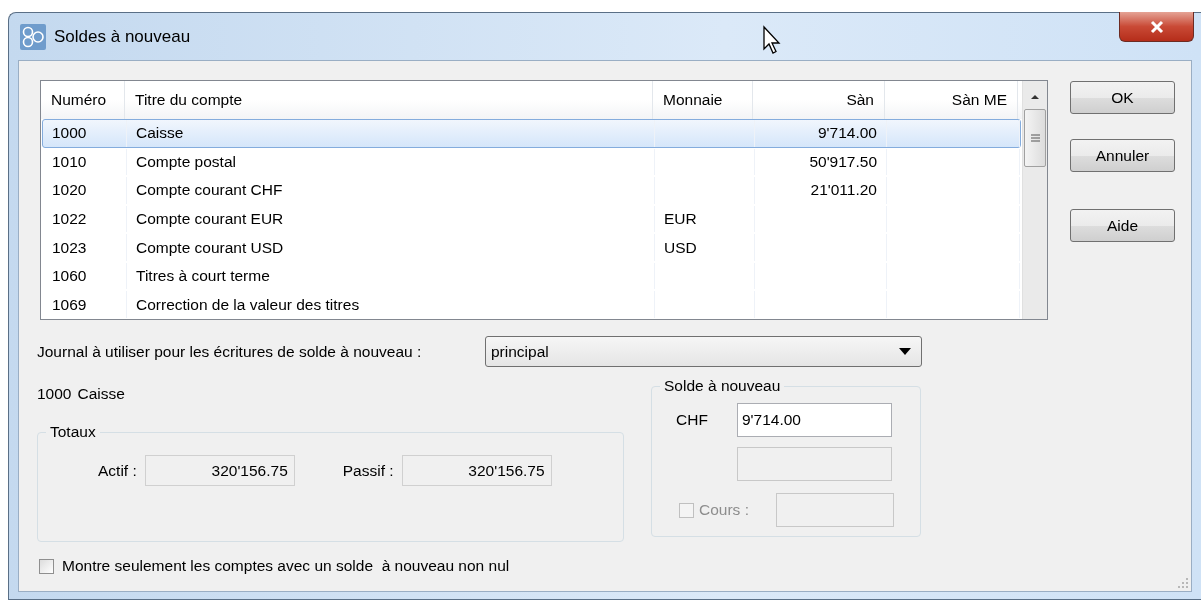 This screenshot has height=602, width=1201. Describe the element at coordinates (54, 394) in the screenshot. I see `account-number: 1000` at that location.